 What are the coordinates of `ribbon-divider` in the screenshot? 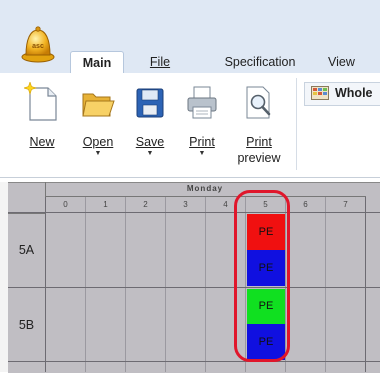 It's located at (296, 124).